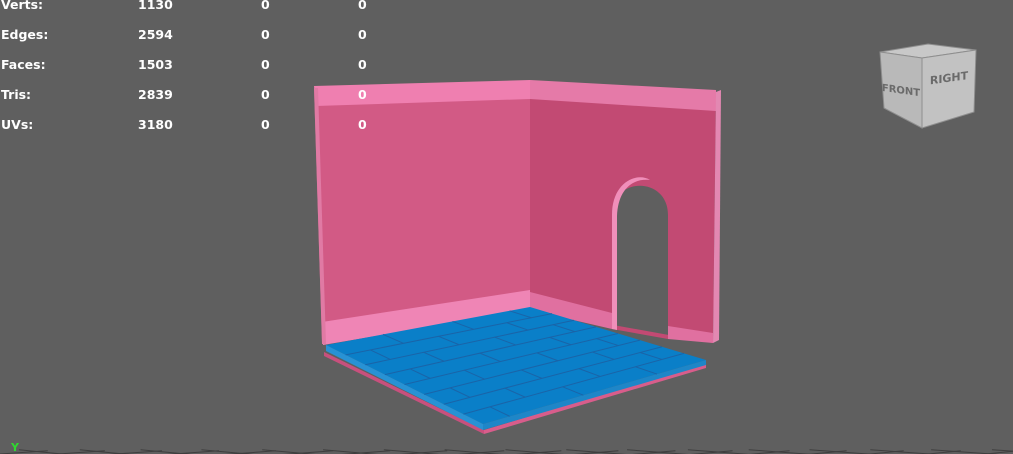  Describe the element at coordinates (210, 95) in the screenshot. I see `hud-row: Tris: 2839 0 0` at that location.